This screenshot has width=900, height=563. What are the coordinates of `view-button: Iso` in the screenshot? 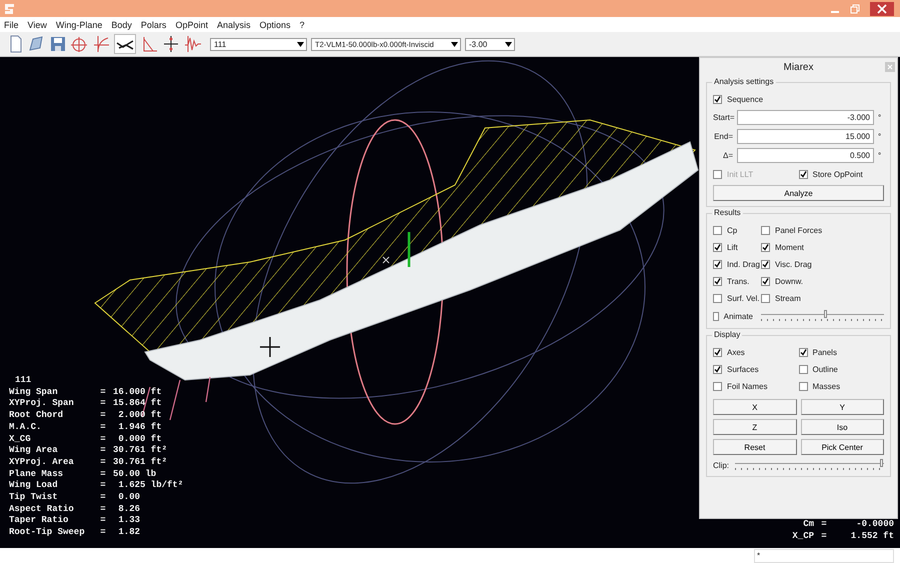 It's located at (842, 427).